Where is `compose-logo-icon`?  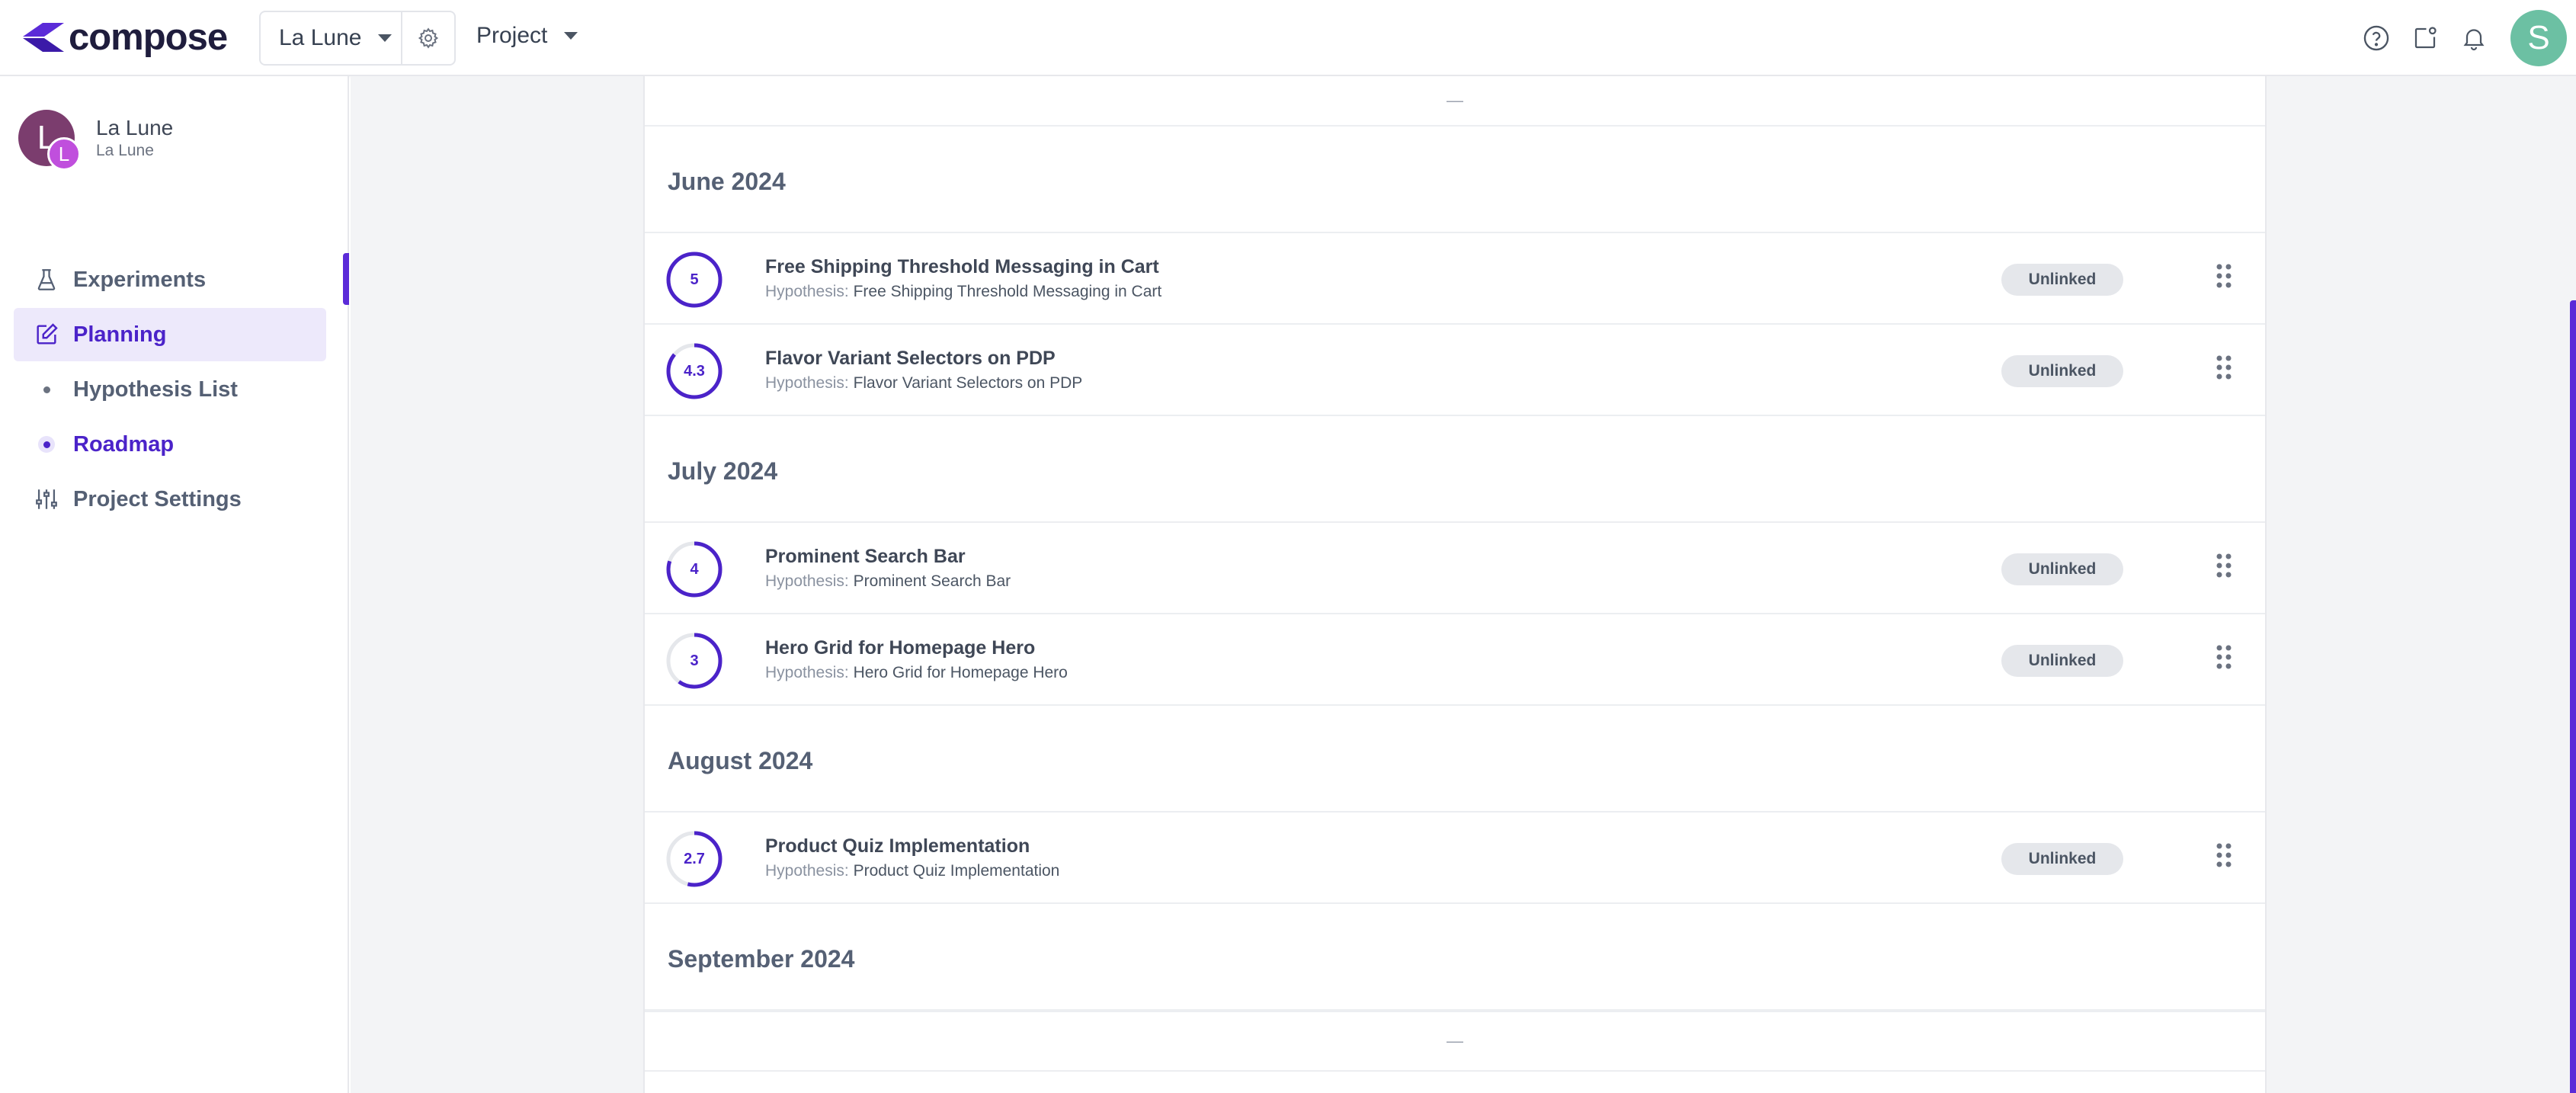 compose-logo-icon is located at coordinates (43, 37).